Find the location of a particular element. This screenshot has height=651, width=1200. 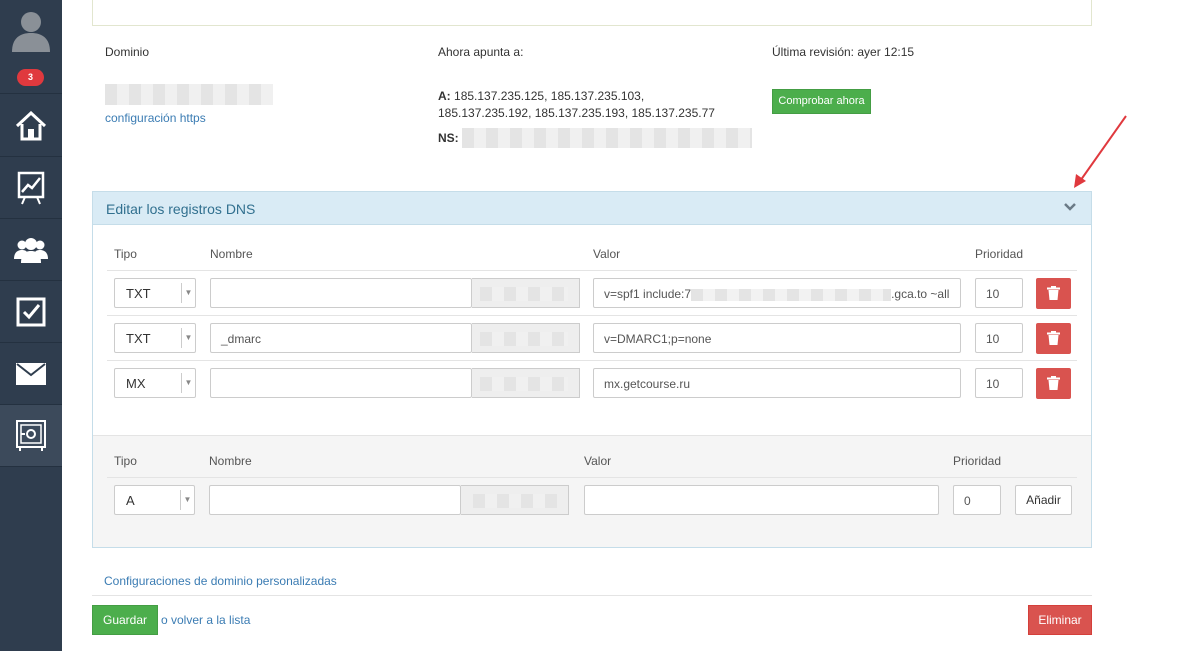

chart-icon is located at coordinates (31, 187).